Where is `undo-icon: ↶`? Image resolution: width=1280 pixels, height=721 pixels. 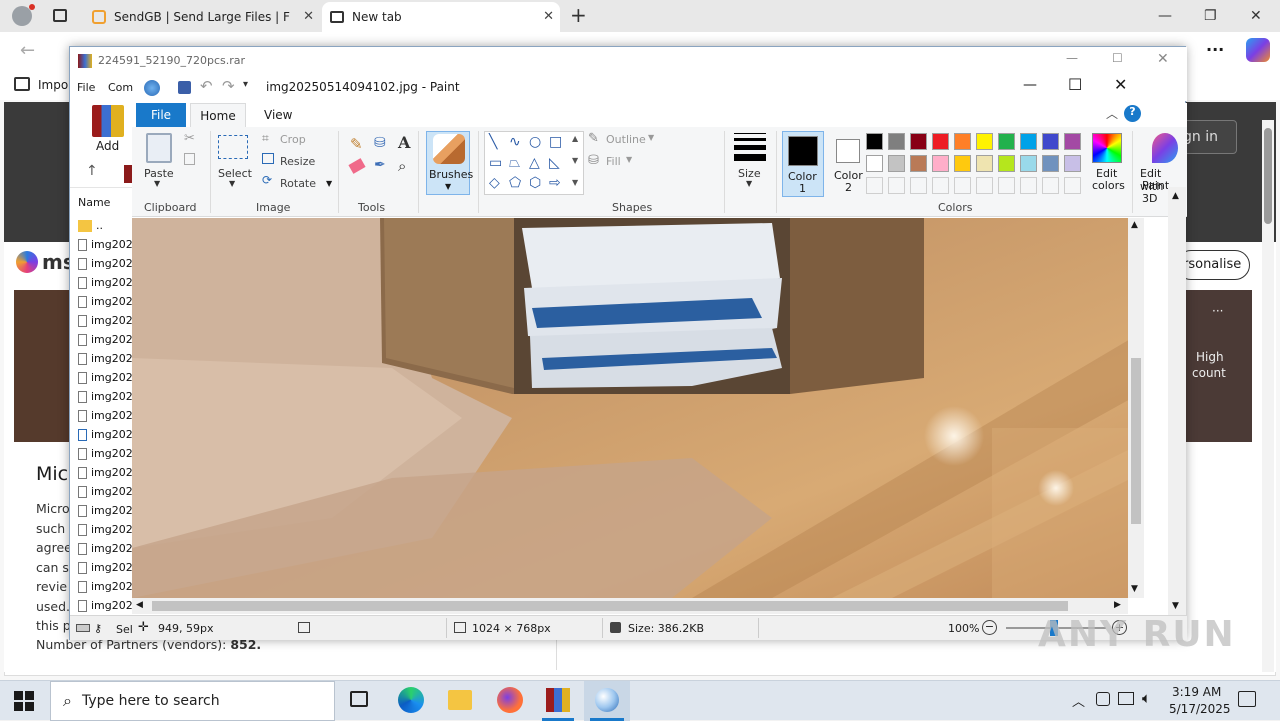
undo-icon: ↶ is located at coordinates (206, 86).